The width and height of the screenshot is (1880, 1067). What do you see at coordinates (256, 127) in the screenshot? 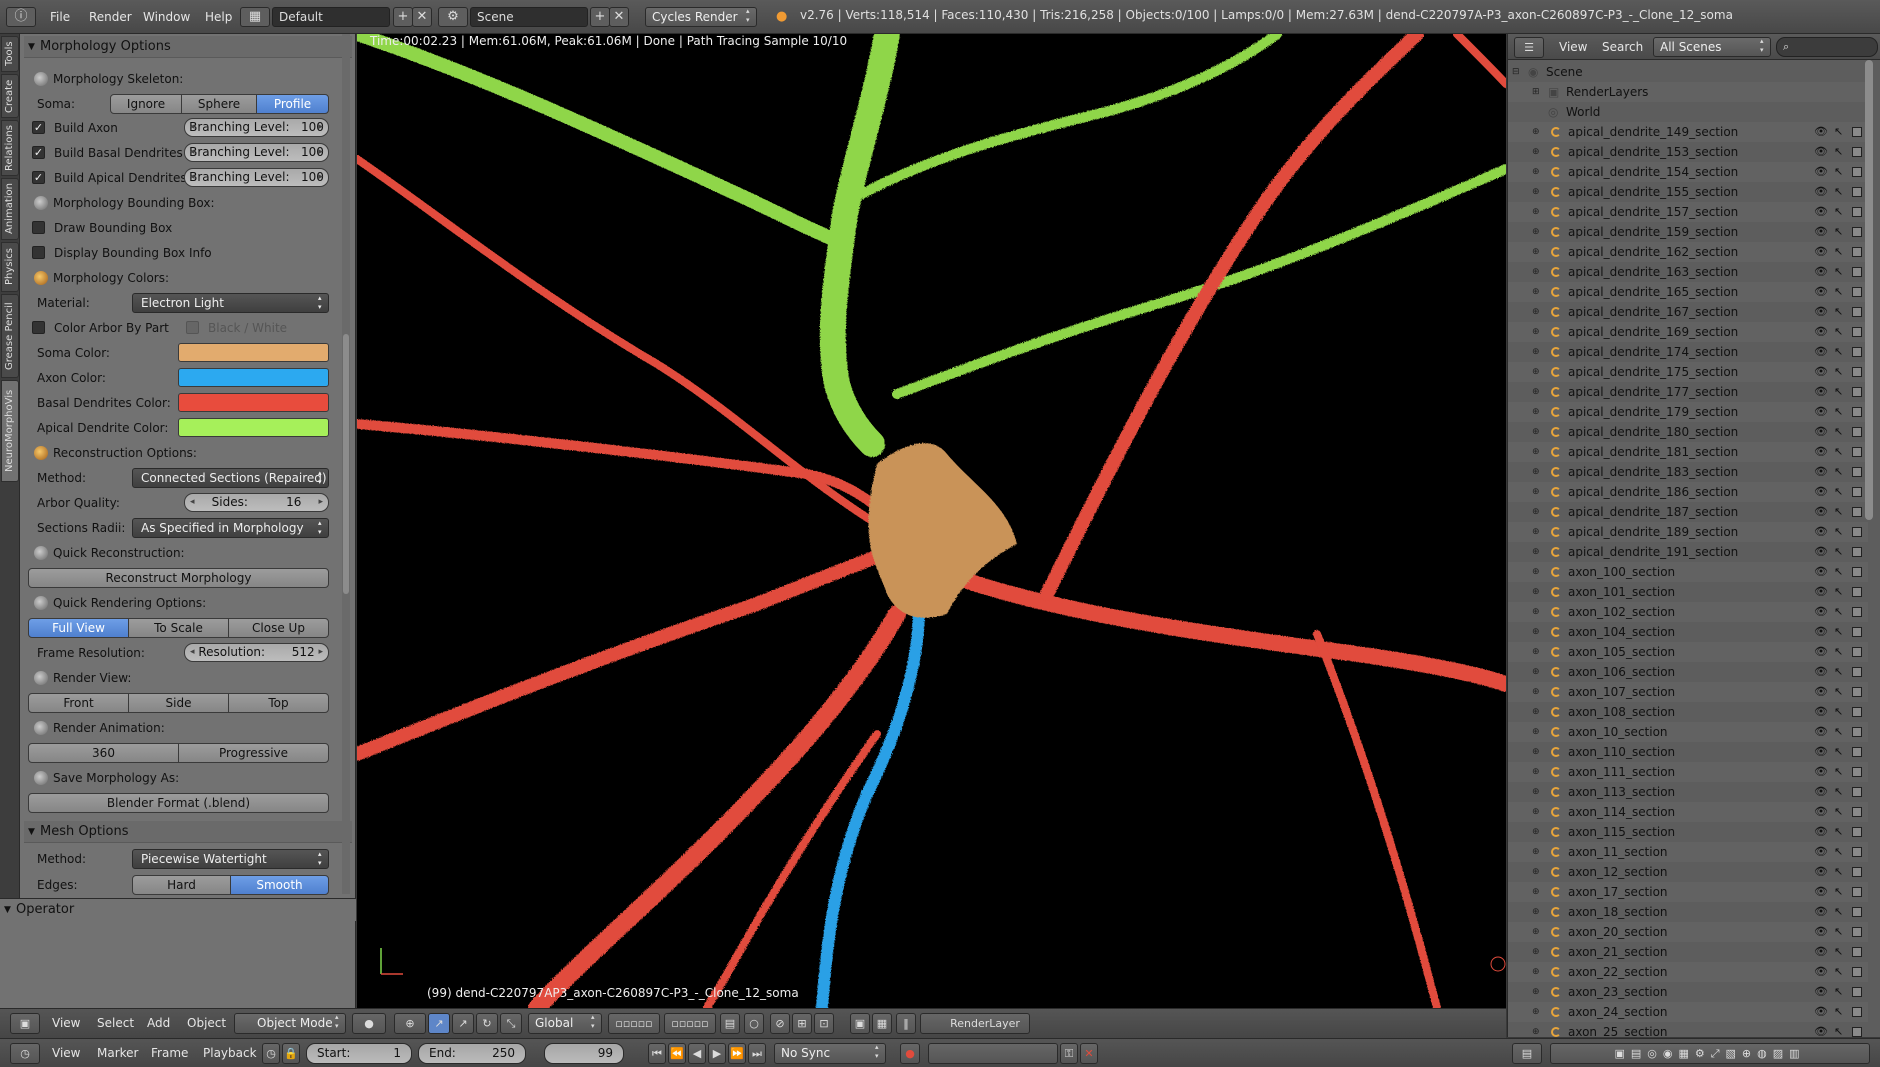
I see `branching-level-axon-field: ◂ Branching Level: 100 ▸` at bounding box center [256, 127].